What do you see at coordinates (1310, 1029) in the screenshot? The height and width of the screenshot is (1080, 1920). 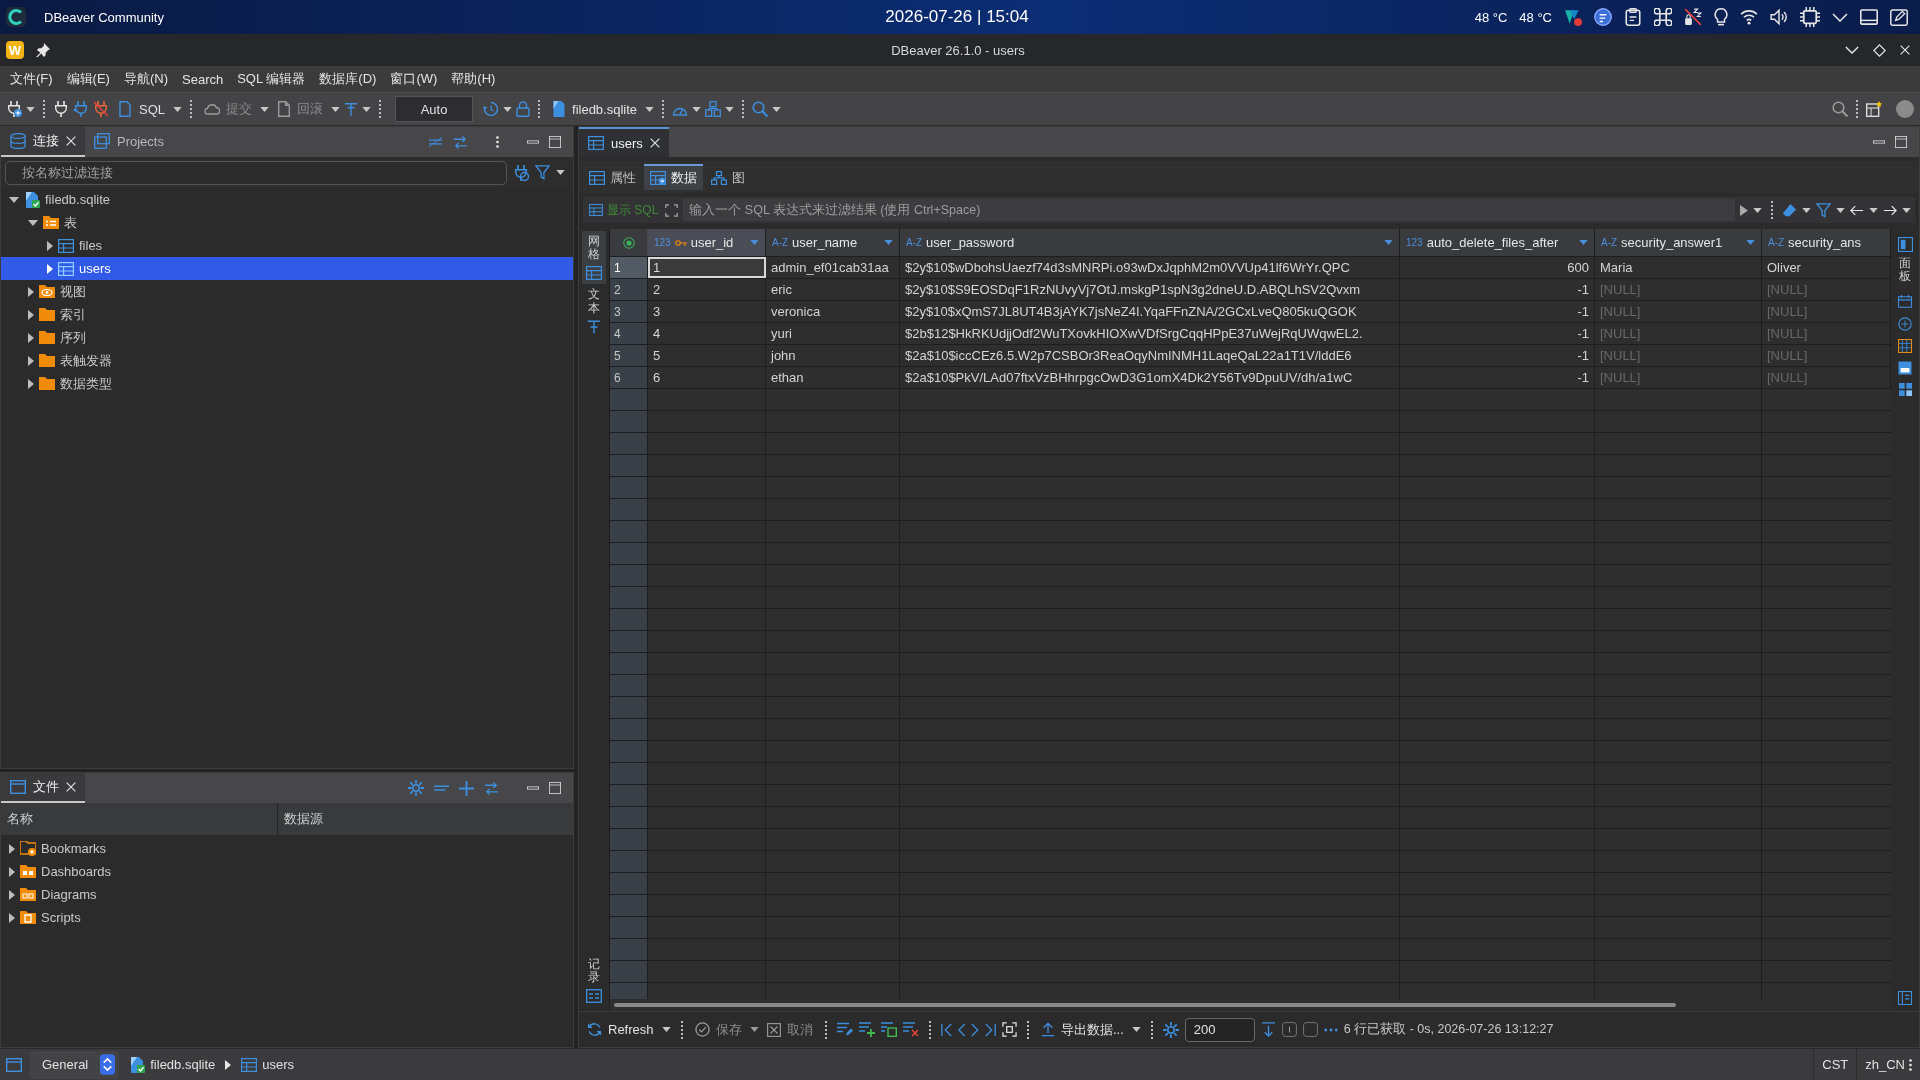 I see `empty-square-icon` at bounding box center [1310, 1029].